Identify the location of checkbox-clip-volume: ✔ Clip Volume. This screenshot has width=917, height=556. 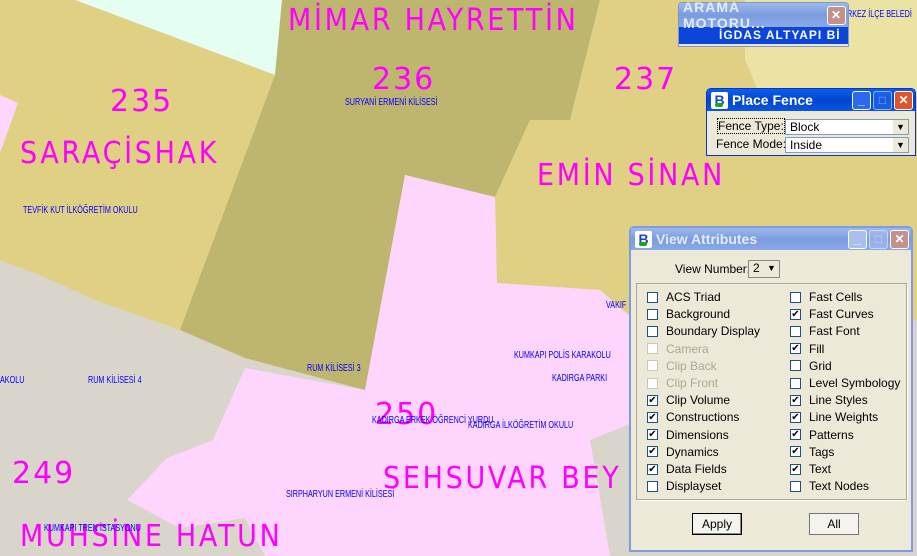
(688, 400).